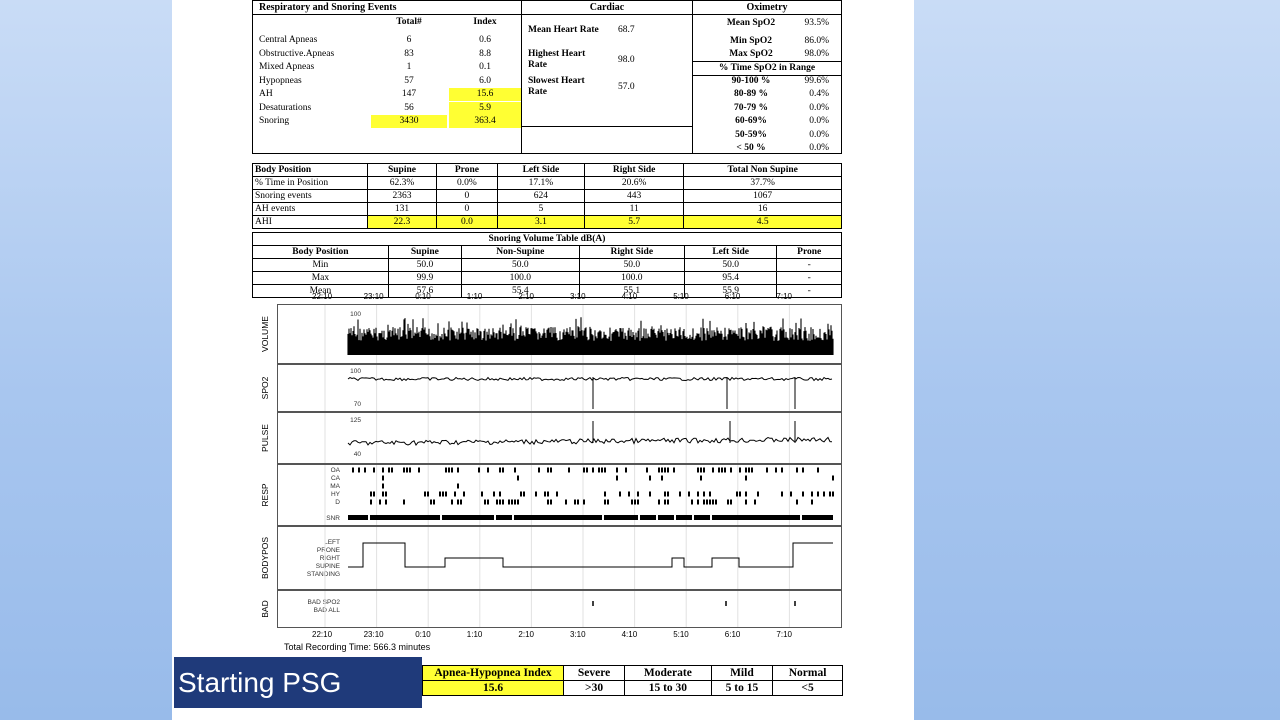 This screenshot has height=720, width=1280. I want to click on spo2-signal, so click(590, 379).